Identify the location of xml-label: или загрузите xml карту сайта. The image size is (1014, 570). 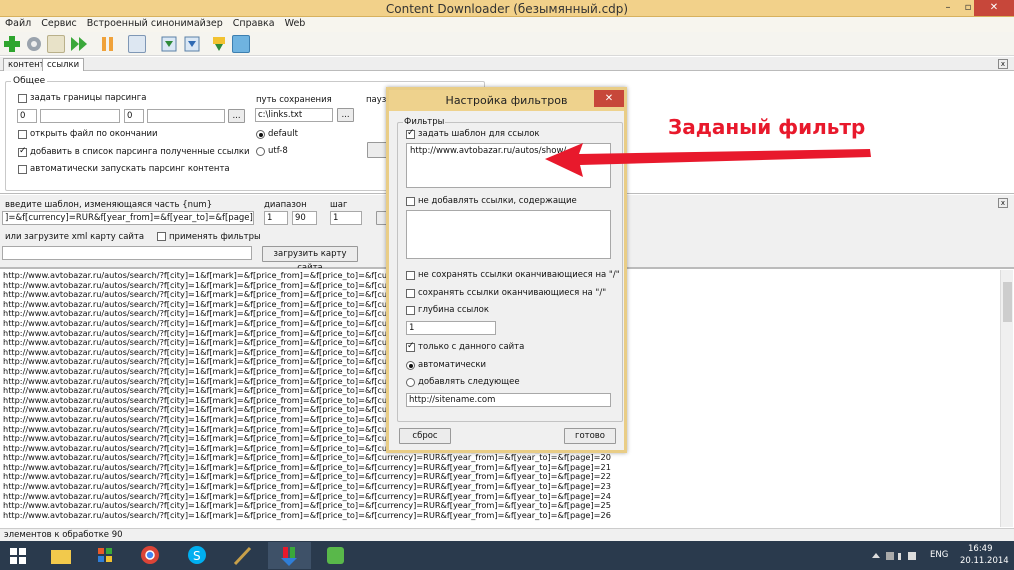
(75, 237).